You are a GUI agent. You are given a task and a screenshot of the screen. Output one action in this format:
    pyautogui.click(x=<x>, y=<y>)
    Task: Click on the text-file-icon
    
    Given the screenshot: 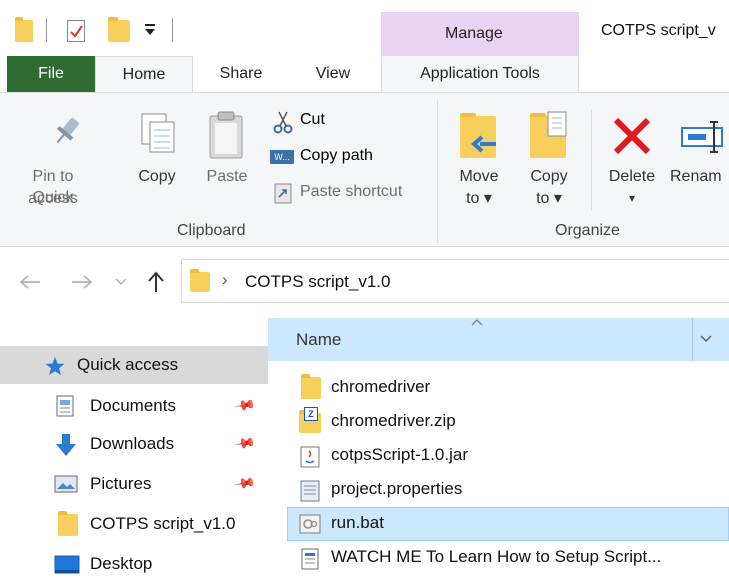 What is the action you would take?
    pyautogui.click(x=310, y=559)
    